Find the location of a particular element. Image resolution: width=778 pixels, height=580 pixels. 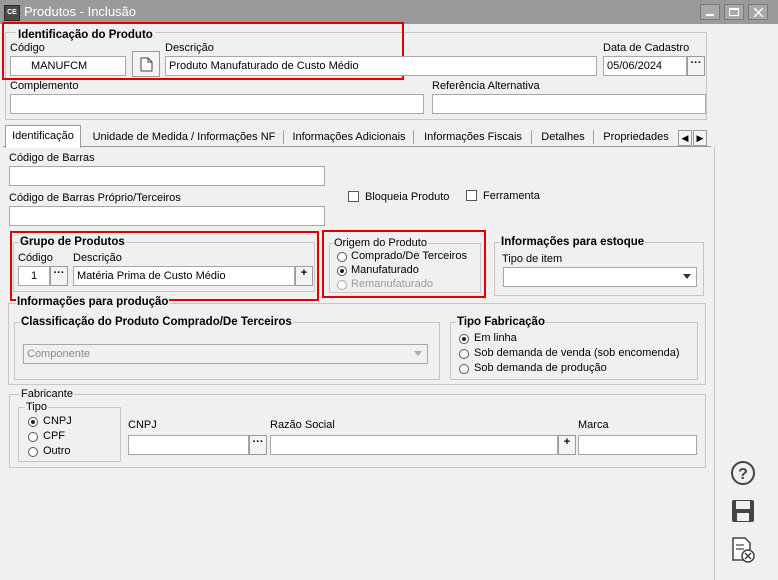

tab-detalhes: Detalhes is located at coordinates (563, 137).